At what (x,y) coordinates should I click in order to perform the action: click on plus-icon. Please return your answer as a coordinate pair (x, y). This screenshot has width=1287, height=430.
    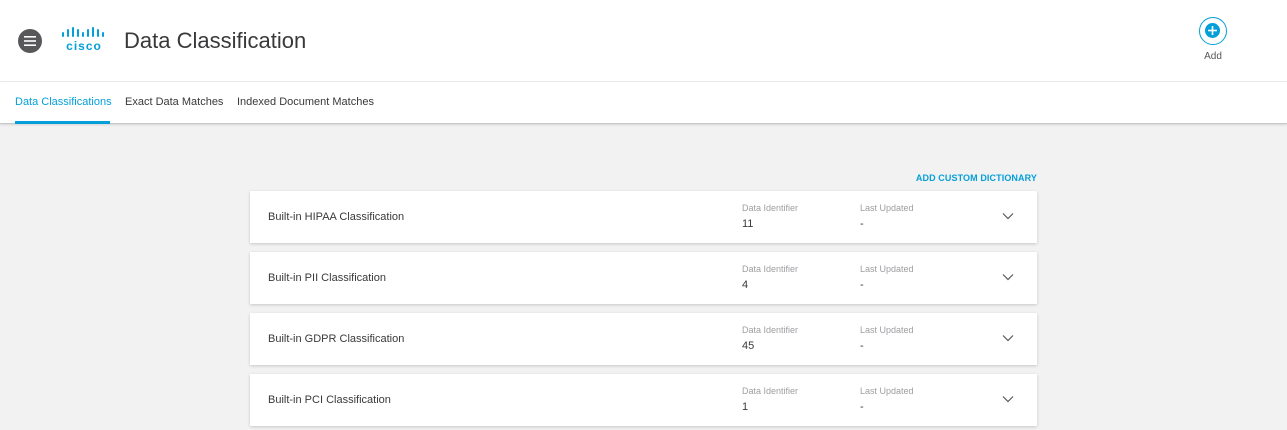
    Looking at the image, I should click on (1212, 30).